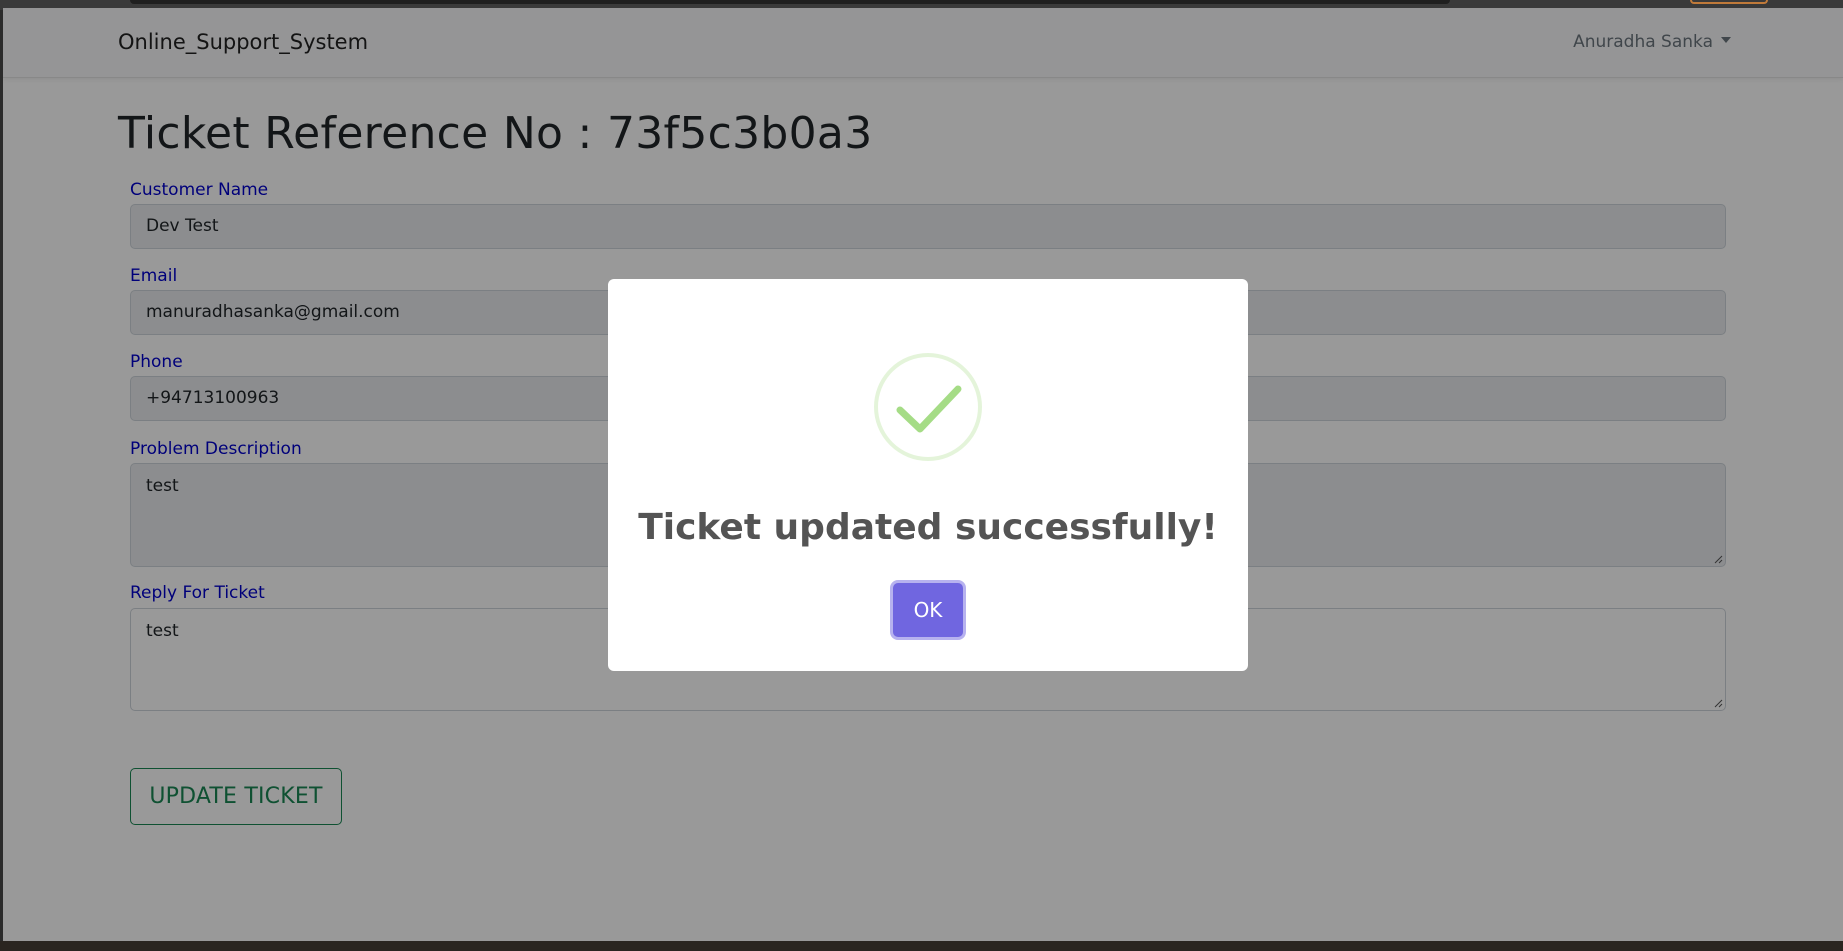 Image resolution: width=1843 pixels, height=951 pixels. I want to click on success-dialog: Ticket updated successfully! OK, so click(928, 475).